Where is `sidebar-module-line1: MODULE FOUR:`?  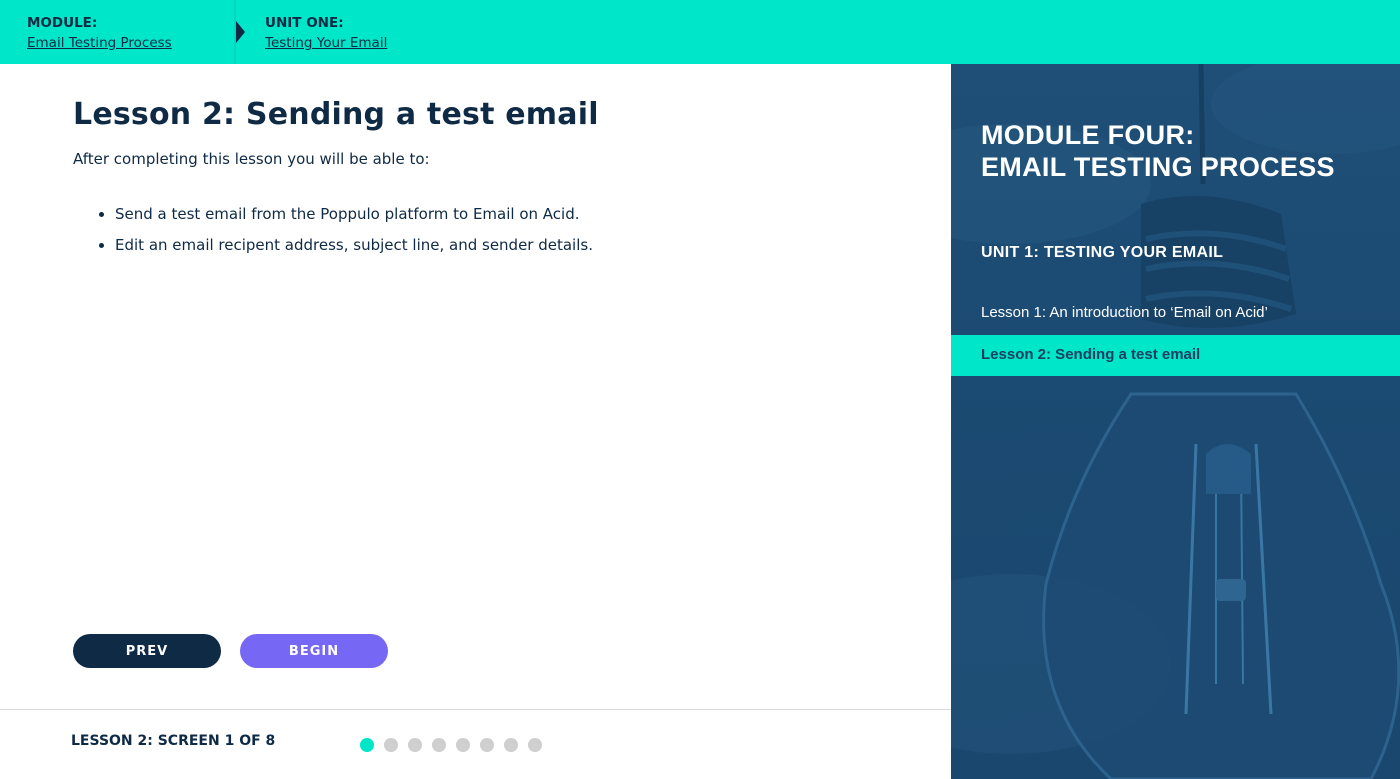
sidebar-module-line1: MODULE FOUR: is located at coordinates (1088, 135).